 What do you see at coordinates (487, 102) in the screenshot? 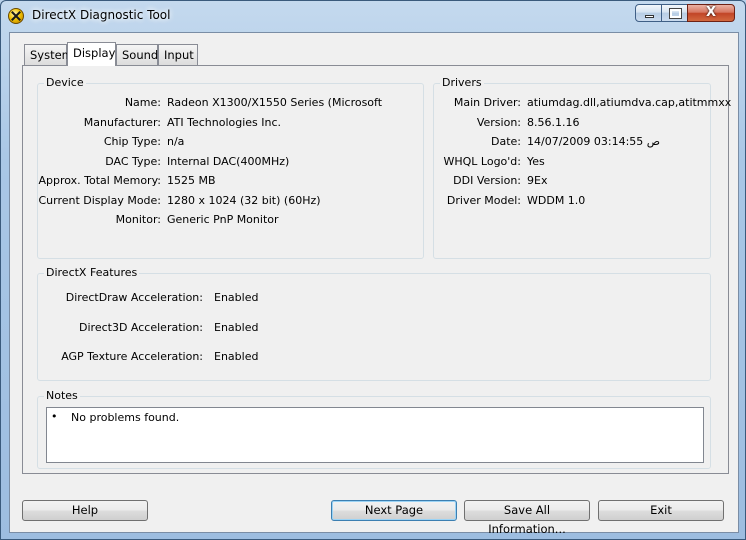
I see `main-driver-label: Main Driver:` at bounding box center [487, 102].